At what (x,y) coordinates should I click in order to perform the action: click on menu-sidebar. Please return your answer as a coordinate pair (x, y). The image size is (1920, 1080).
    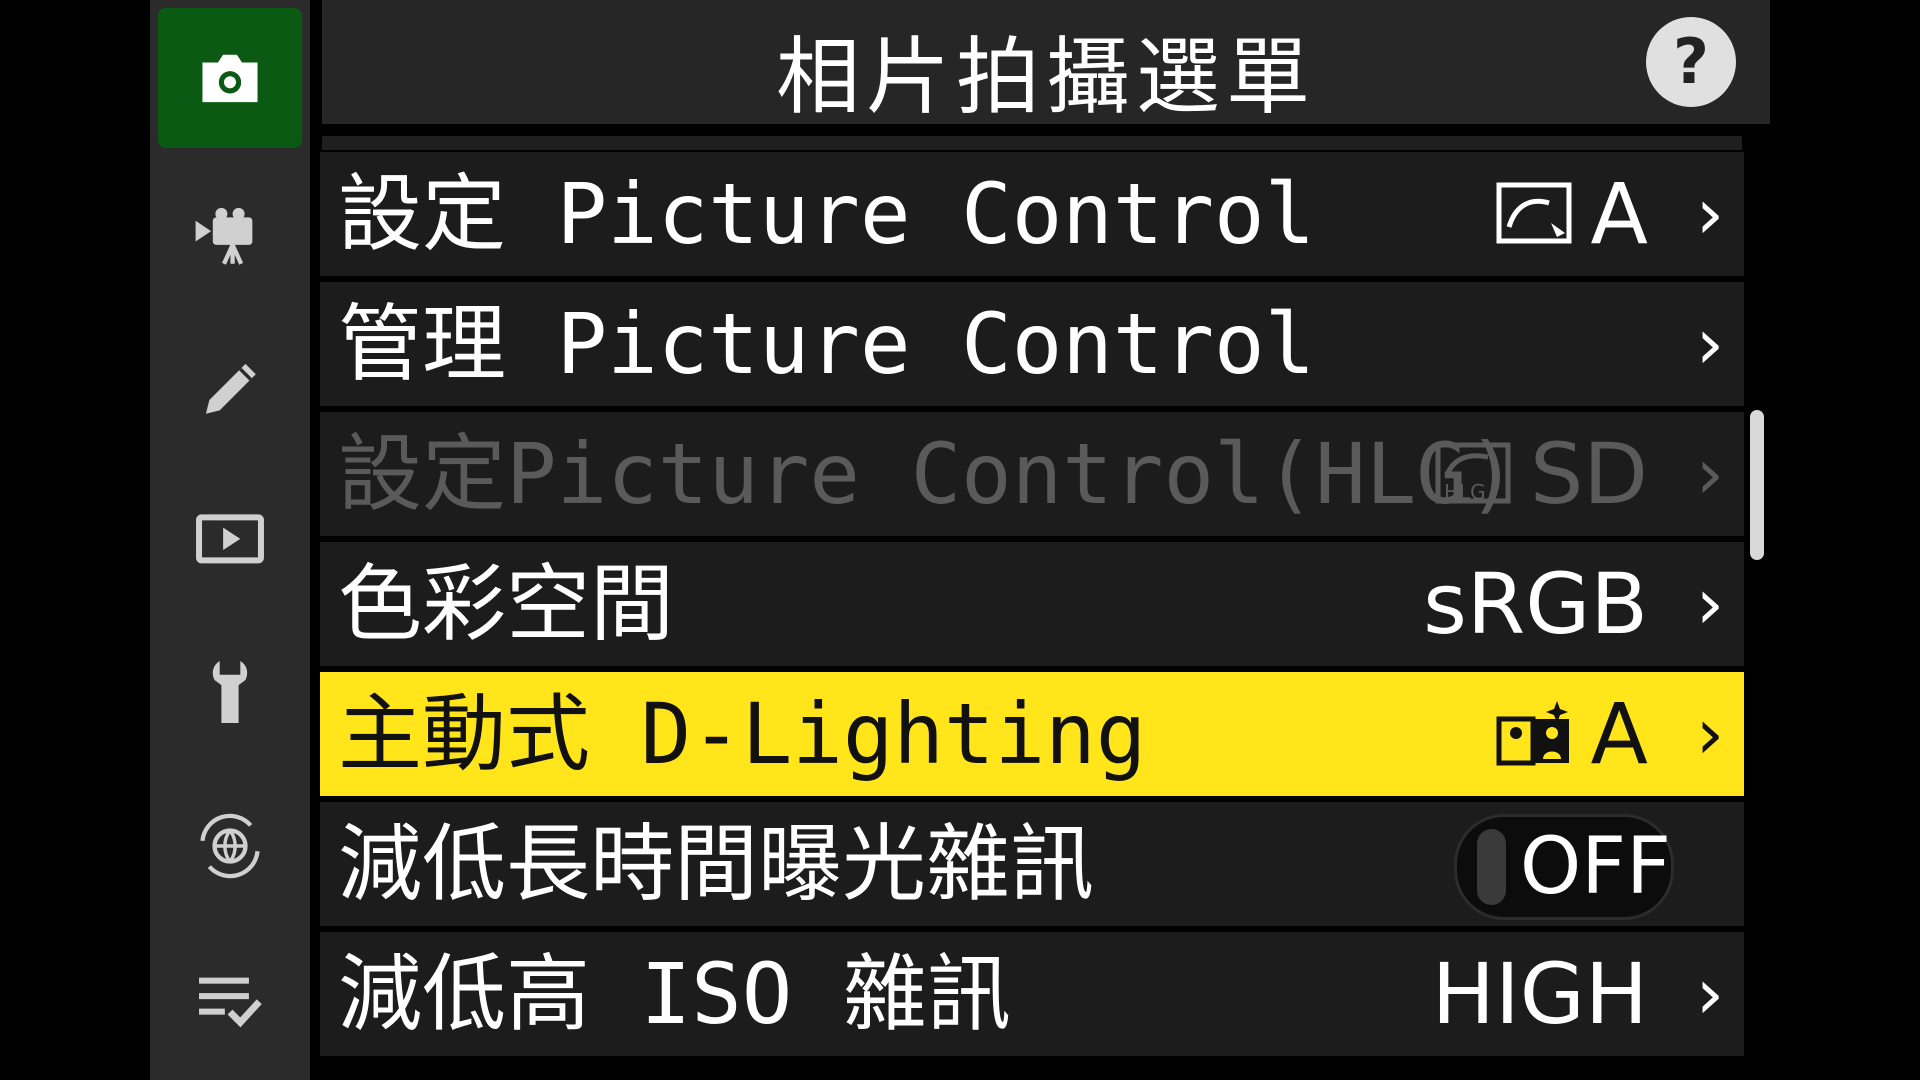
    Looking at the image, I should click on (230, 540).